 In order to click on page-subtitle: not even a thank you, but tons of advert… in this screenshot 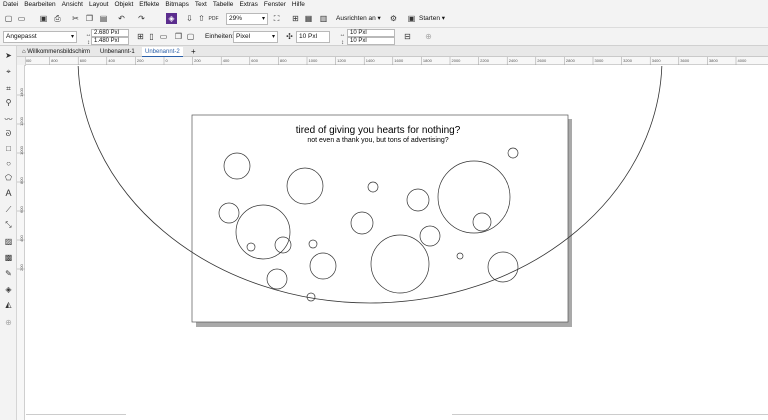, I will do `click(377, 140)`.